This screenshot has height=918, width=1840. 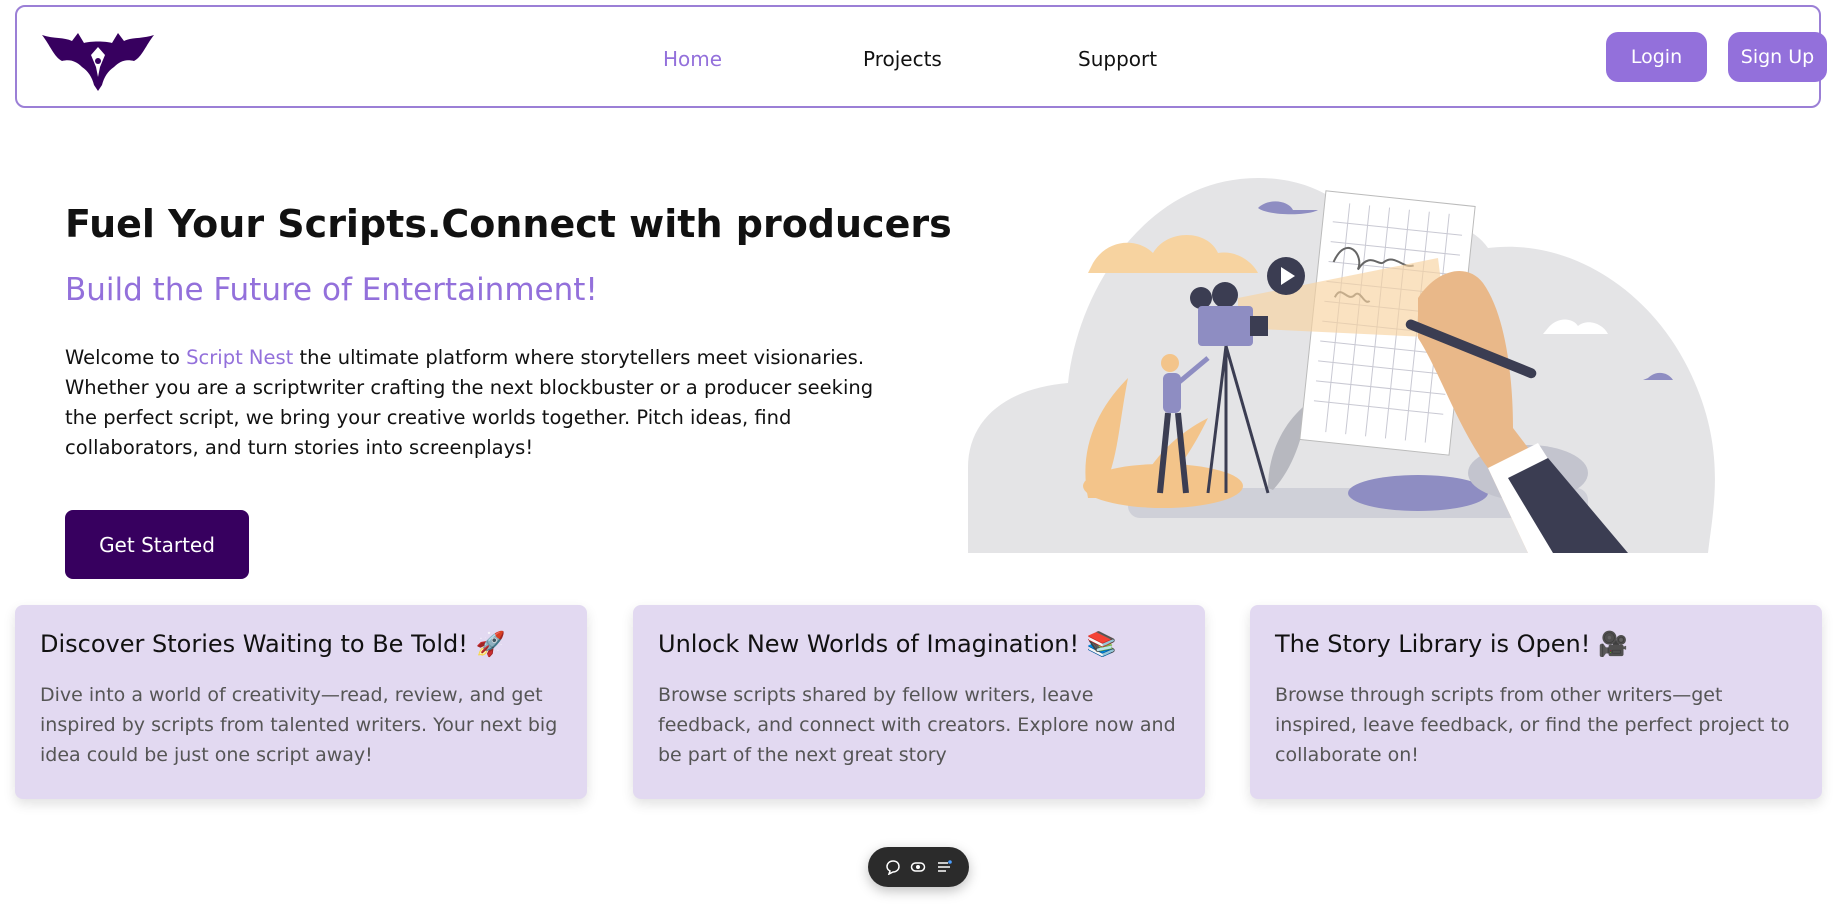 I want to click on nav-home-link: Home, so click(x=692, y=59).